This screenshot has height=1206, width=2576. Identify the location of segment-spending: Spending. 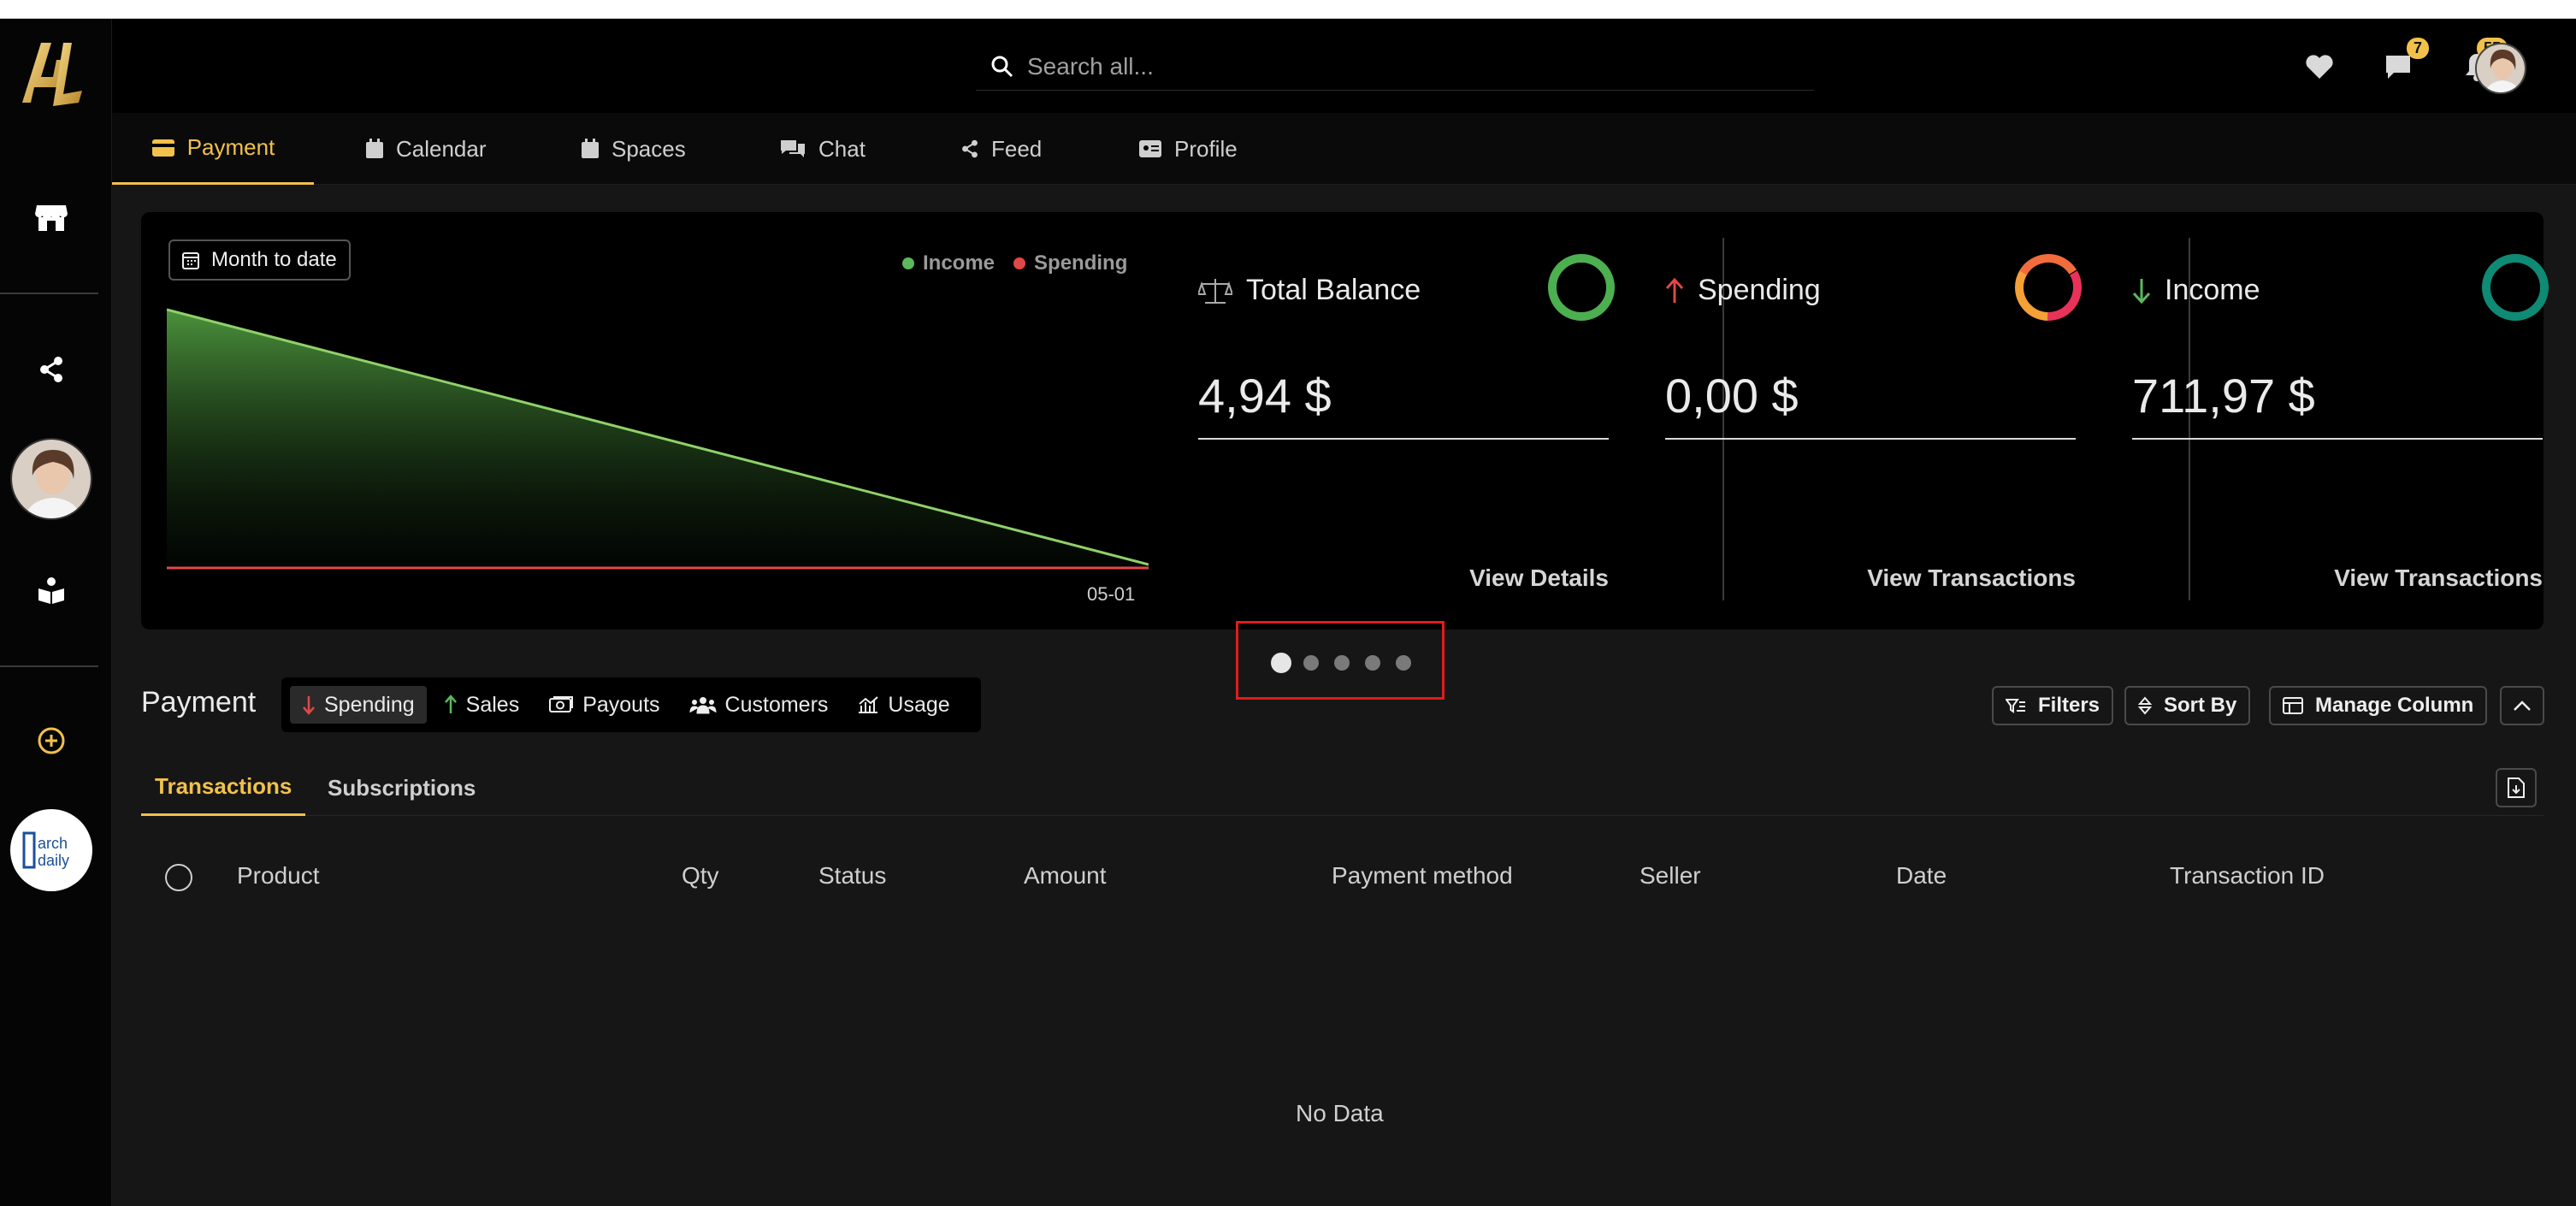
(358, 705).